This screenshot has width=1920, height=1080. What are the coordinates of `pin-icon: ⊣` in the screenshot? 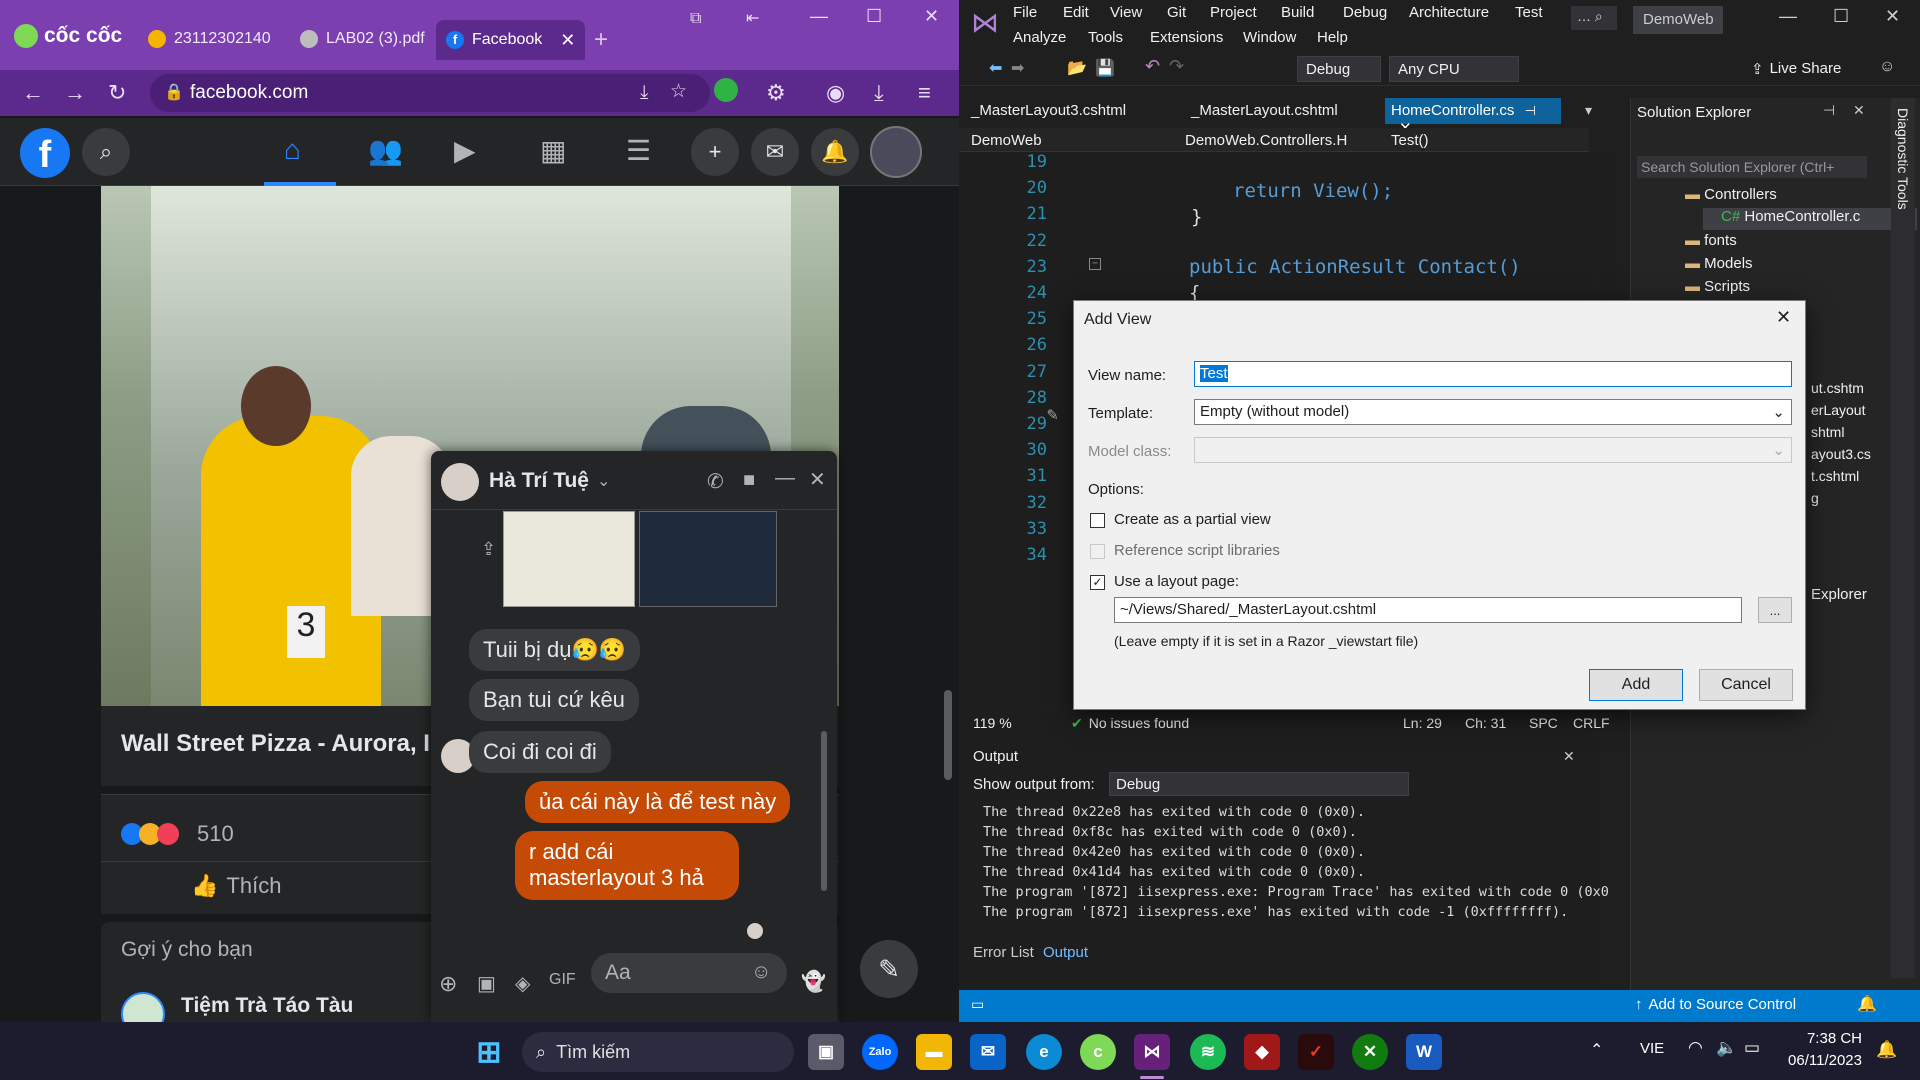 It's located at (1530, 110).